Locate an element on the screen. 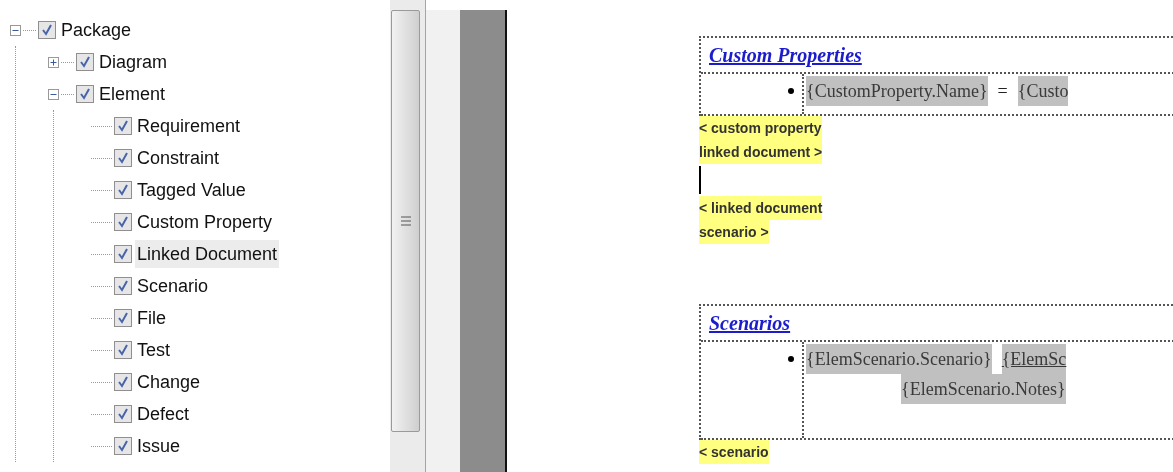  equals-sign: = is located at coordinates (1002, 91).